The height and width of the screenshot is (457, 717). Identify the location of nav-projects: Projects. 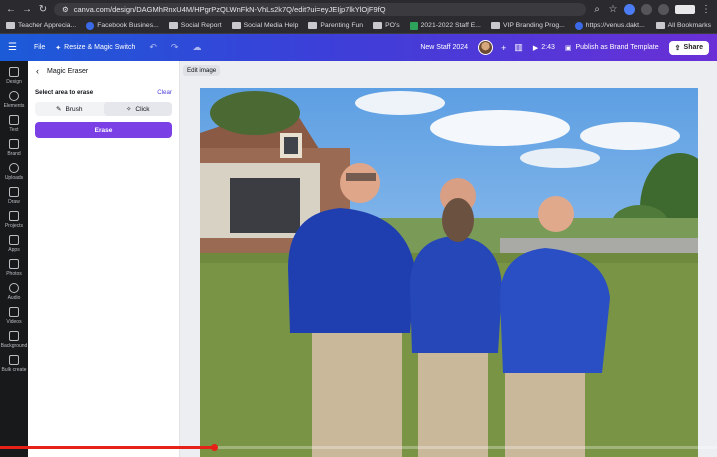
(14, 220).